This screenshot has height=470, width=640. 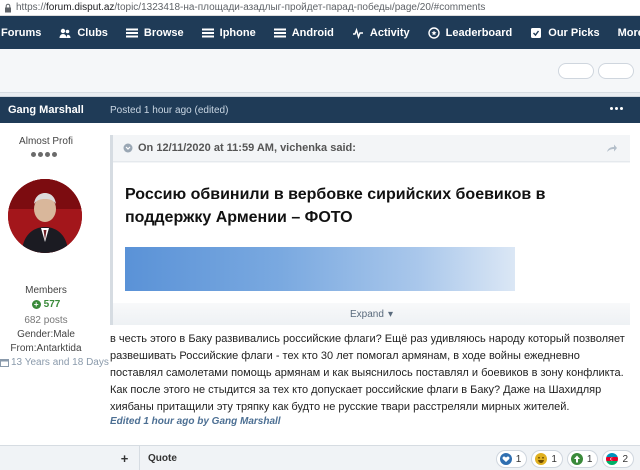 I want to click on iphone-icon, so click(x=207, y=33).